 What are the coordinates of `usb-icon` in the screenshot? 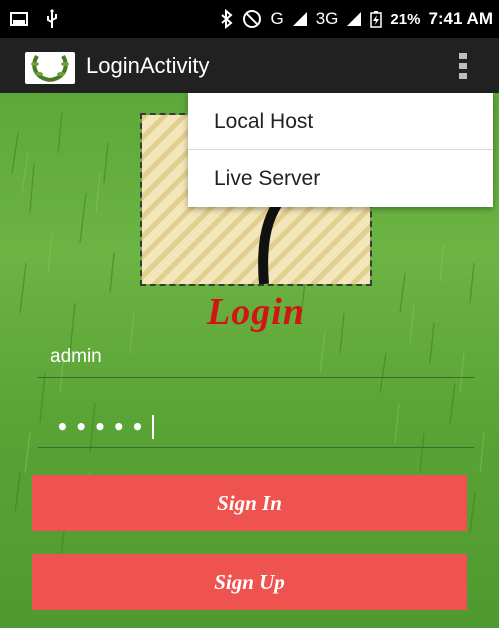 It's located at (52, 18).